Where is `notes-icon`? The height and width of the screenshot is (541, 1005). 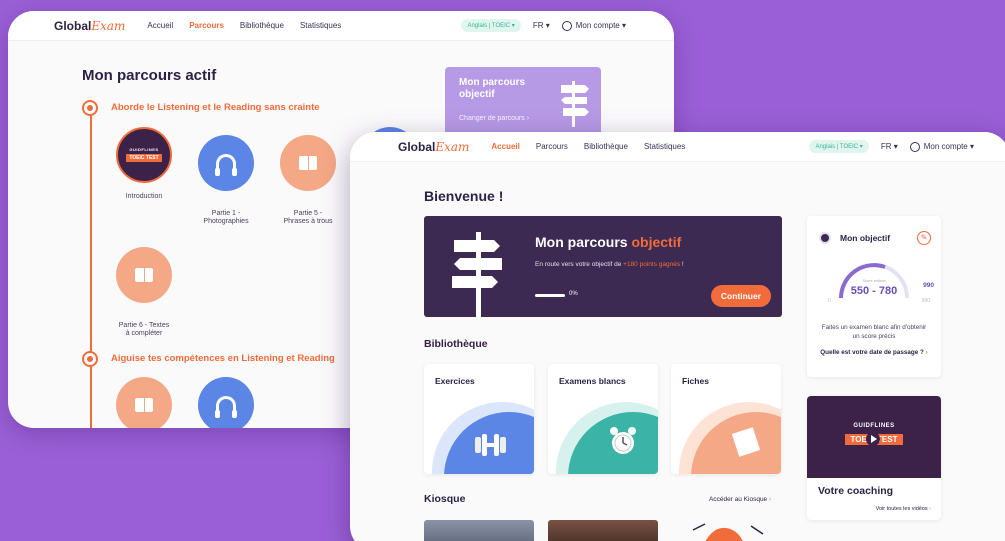 notes-icon is located at coordinates (746, 442).